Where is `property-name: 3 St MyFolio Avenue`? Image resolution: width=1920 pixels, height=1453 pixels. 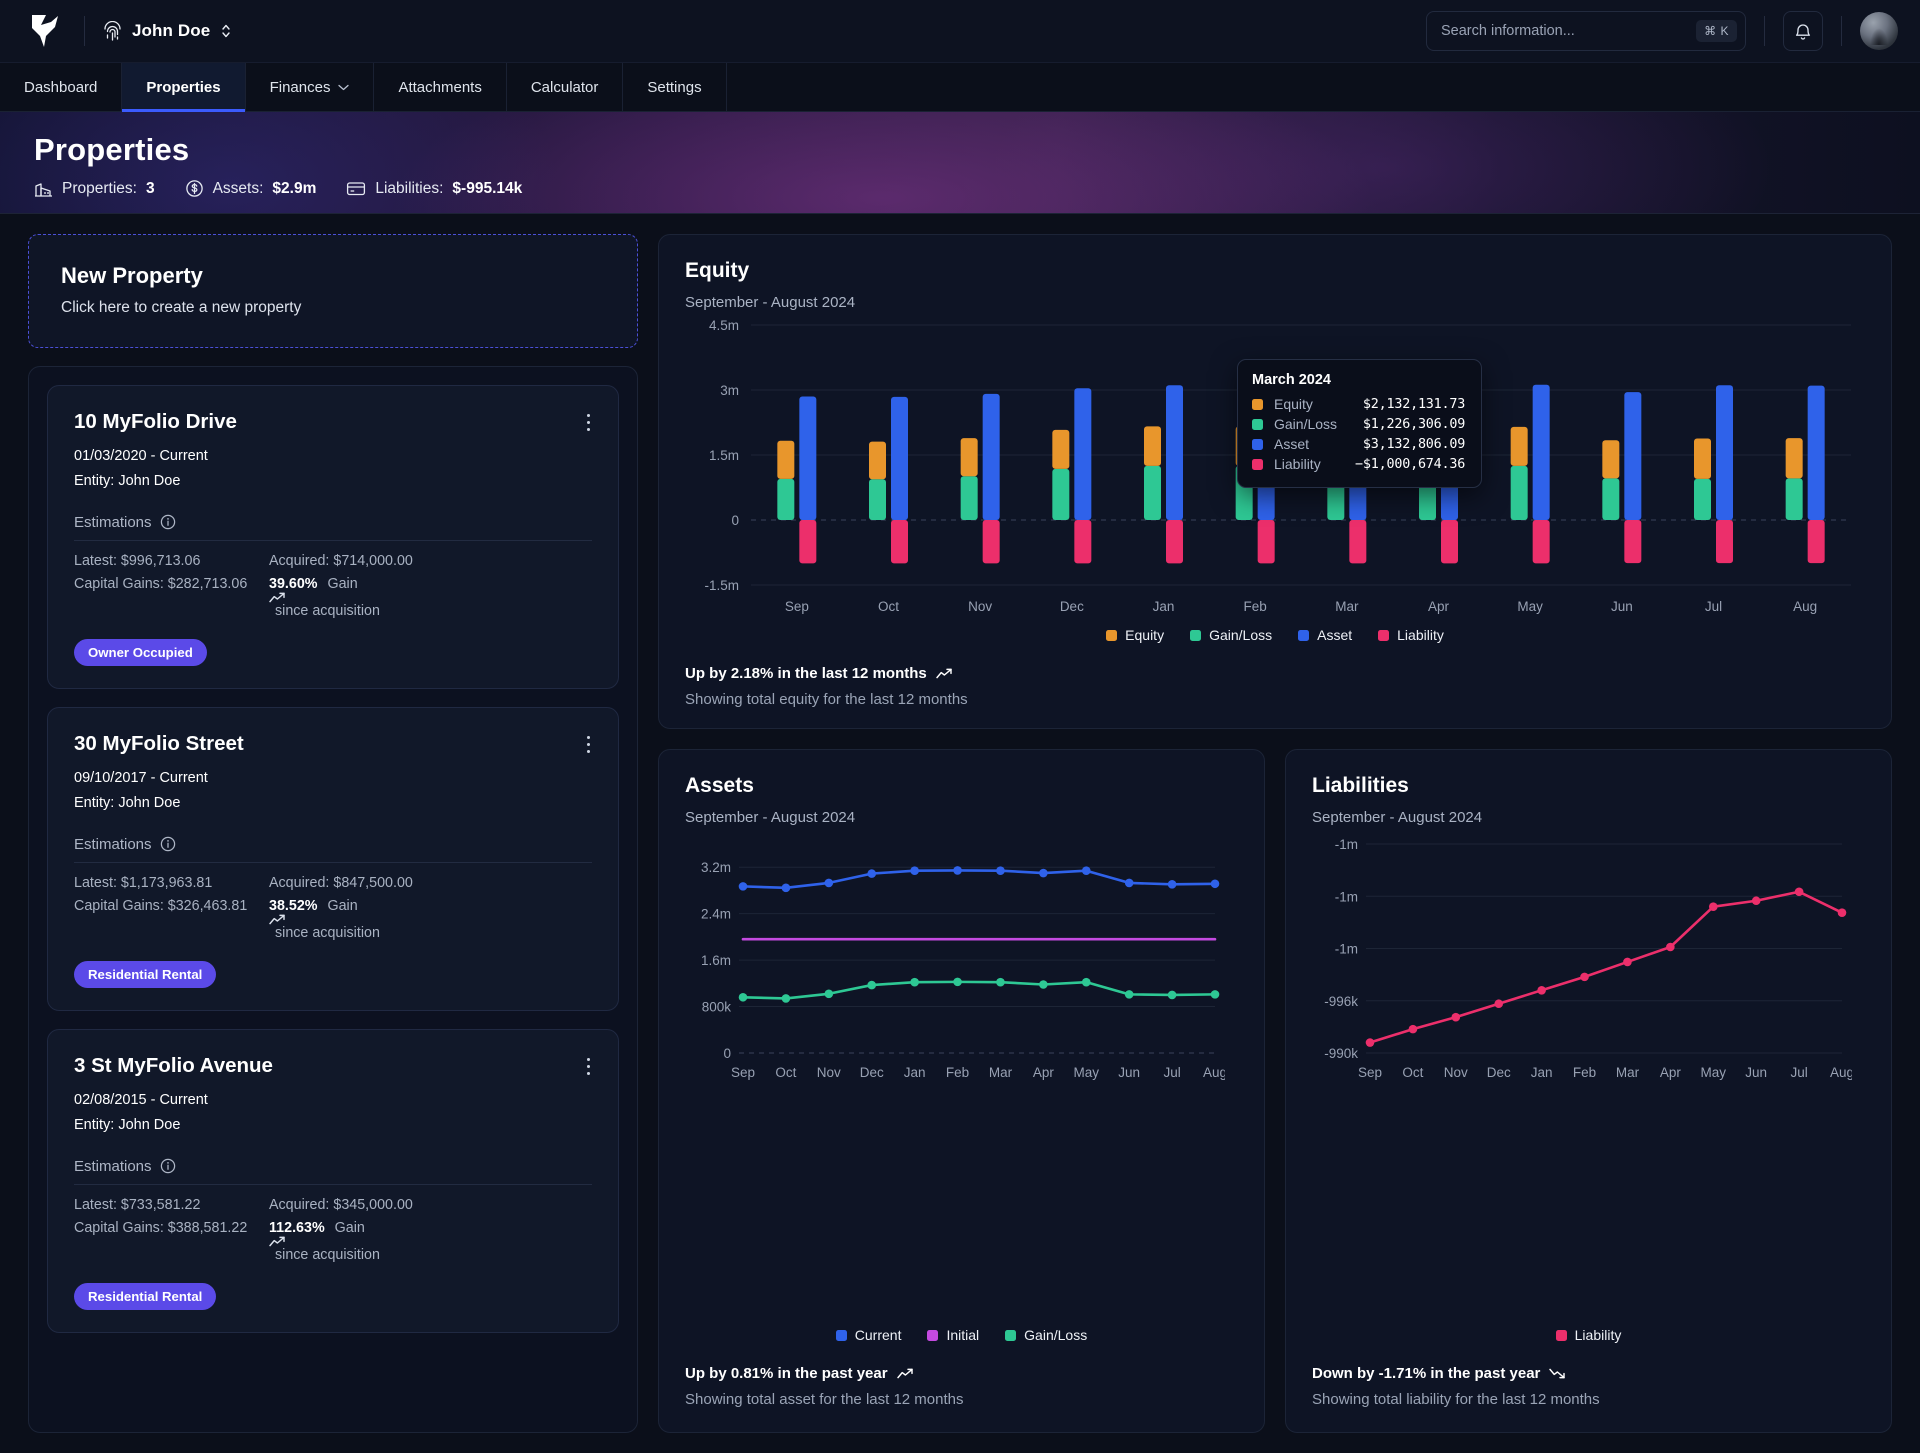
property-name: 3 St MyFolio Avenue is located at coordinates (173, 1065).